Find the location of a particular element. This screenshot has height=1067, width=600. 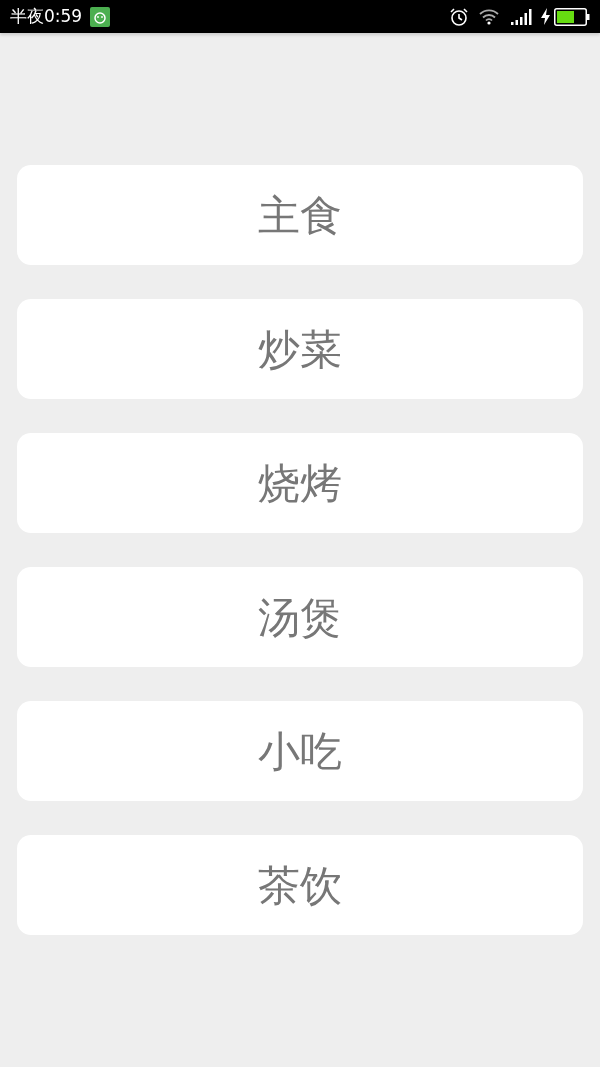

status-time: 半夜0:59 is located at coordinates (46, 16).